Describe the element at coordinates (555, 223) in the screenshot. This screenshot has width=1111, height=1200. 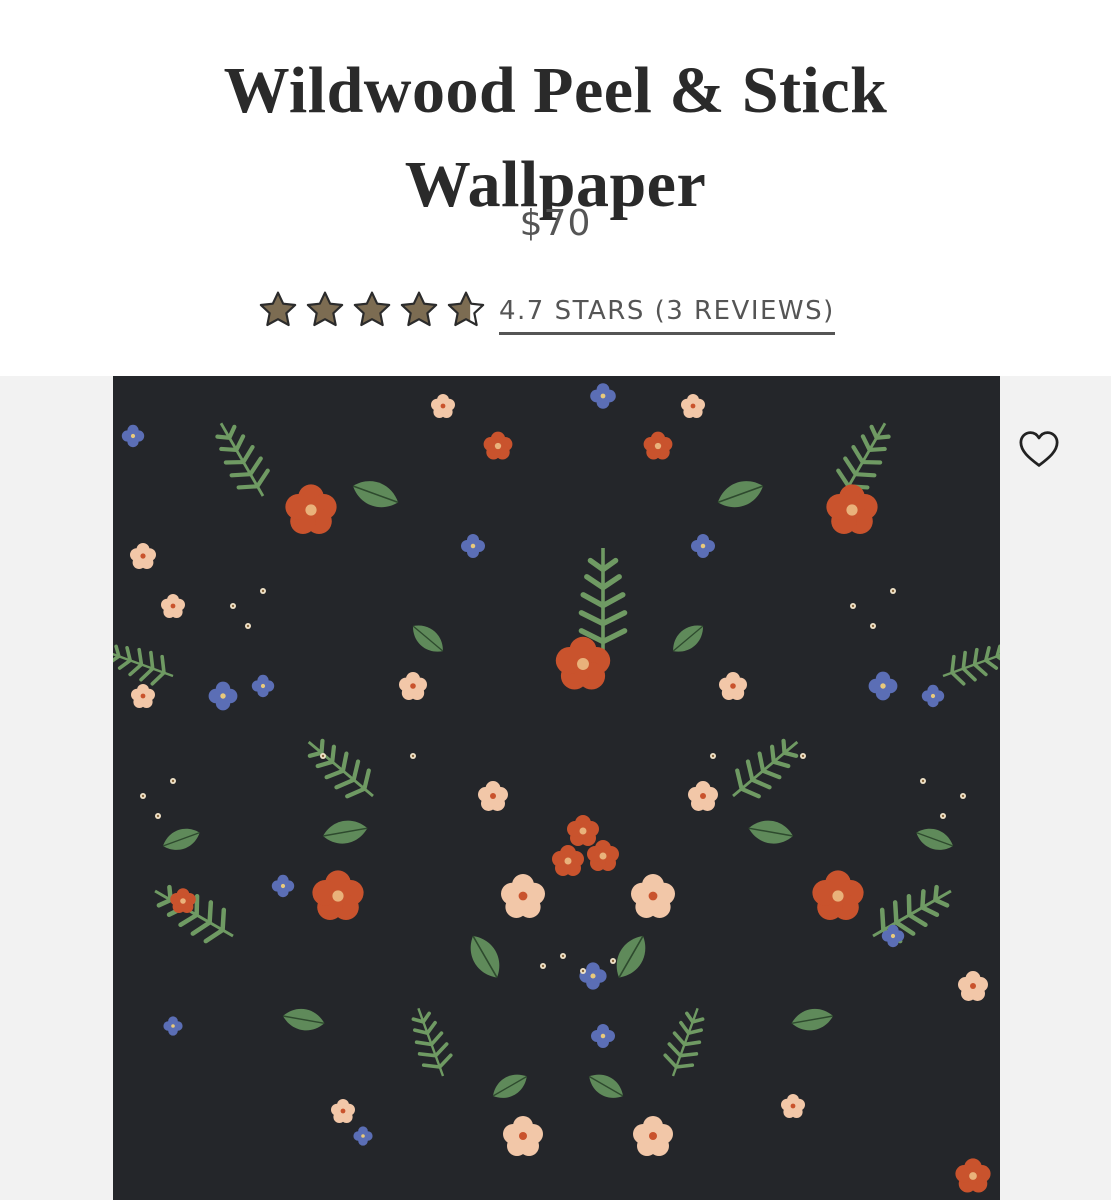
I see `product-price: $70` at that location.